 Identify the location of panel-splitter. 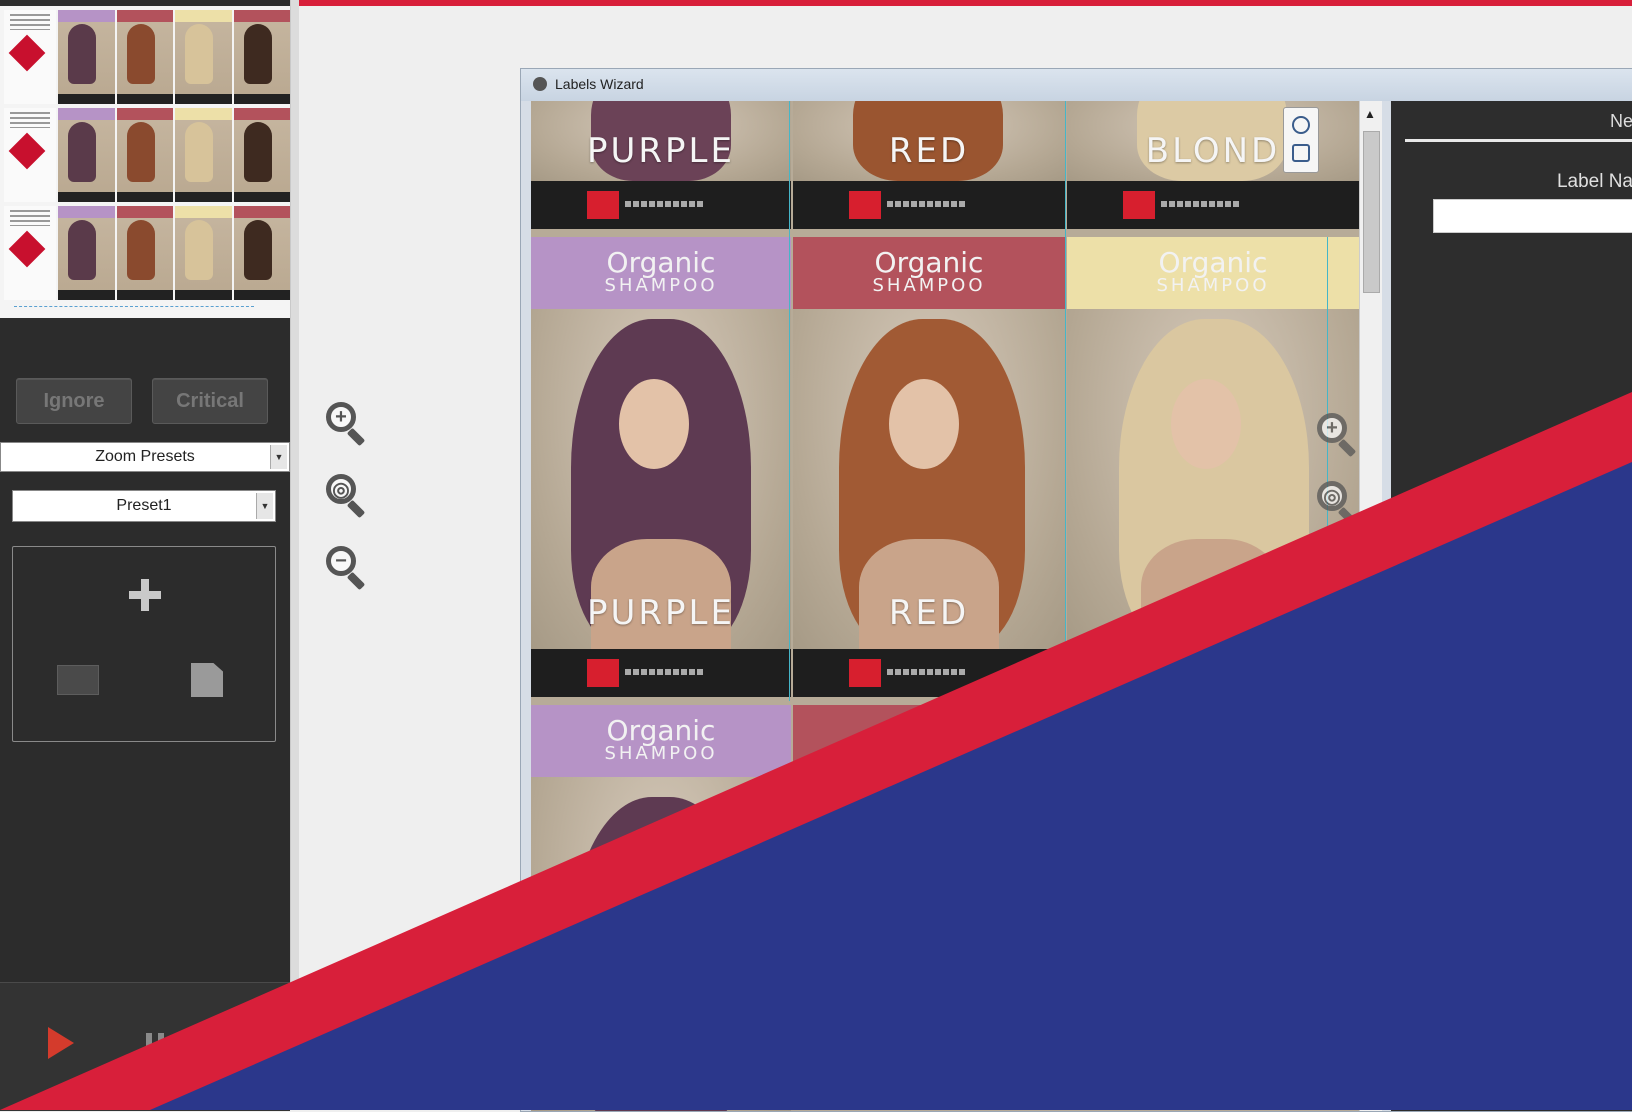
(294, 555).